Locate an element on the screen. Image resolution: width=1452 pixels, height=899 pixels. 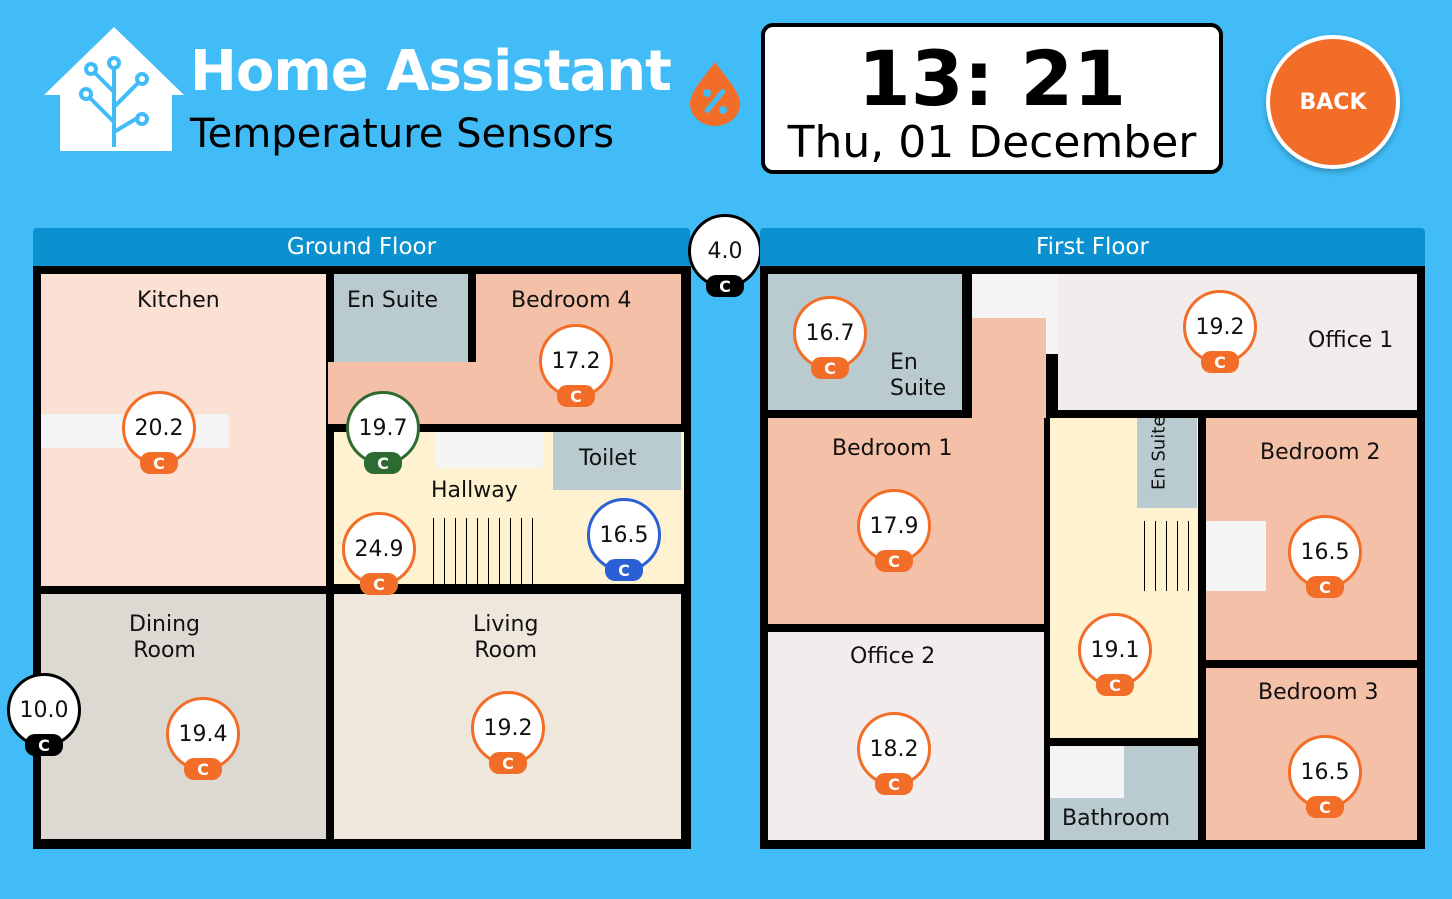
sensor-bedroom-1: 17.9 C is located at coordinates (894, 530).